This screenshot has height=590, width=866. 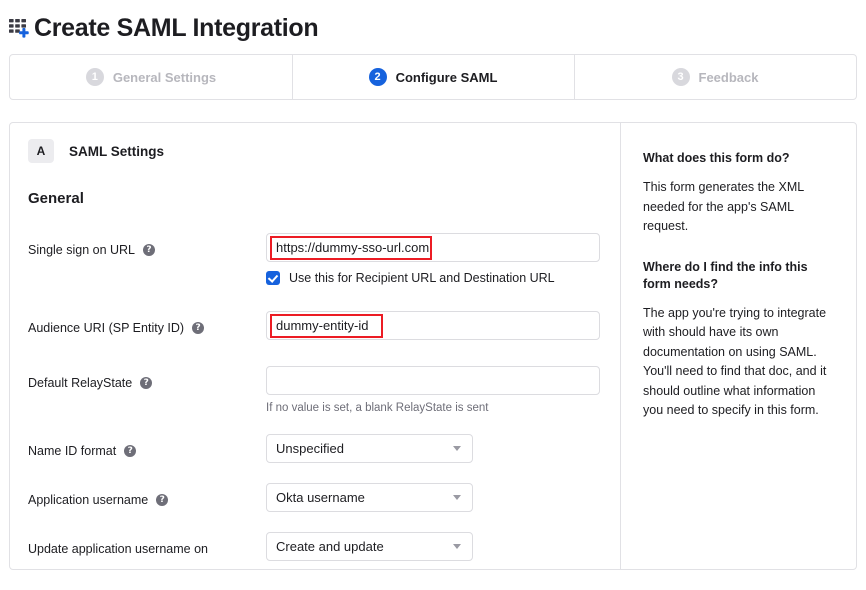 What do you see at coordinates (176, 27) in the screenshot?
I see `page-title: Create SAML Integration` at bounding box center [176, 27].